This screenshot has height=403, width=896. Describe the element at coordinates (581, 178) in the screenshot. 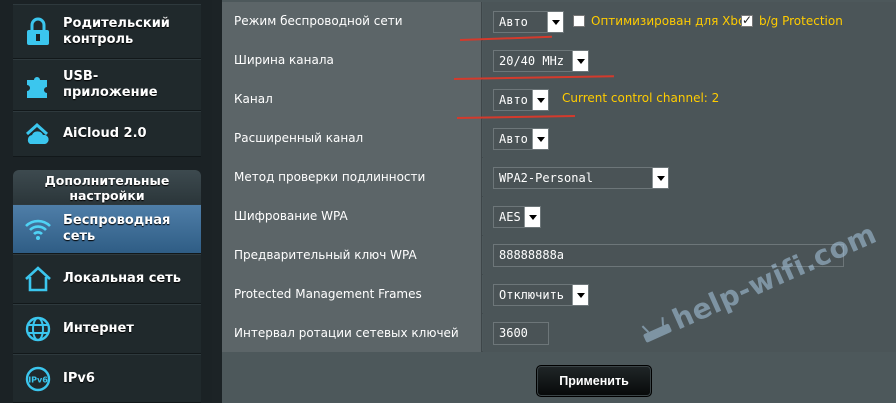

I see `auth-method-select: WPA2-Personal` at that location.